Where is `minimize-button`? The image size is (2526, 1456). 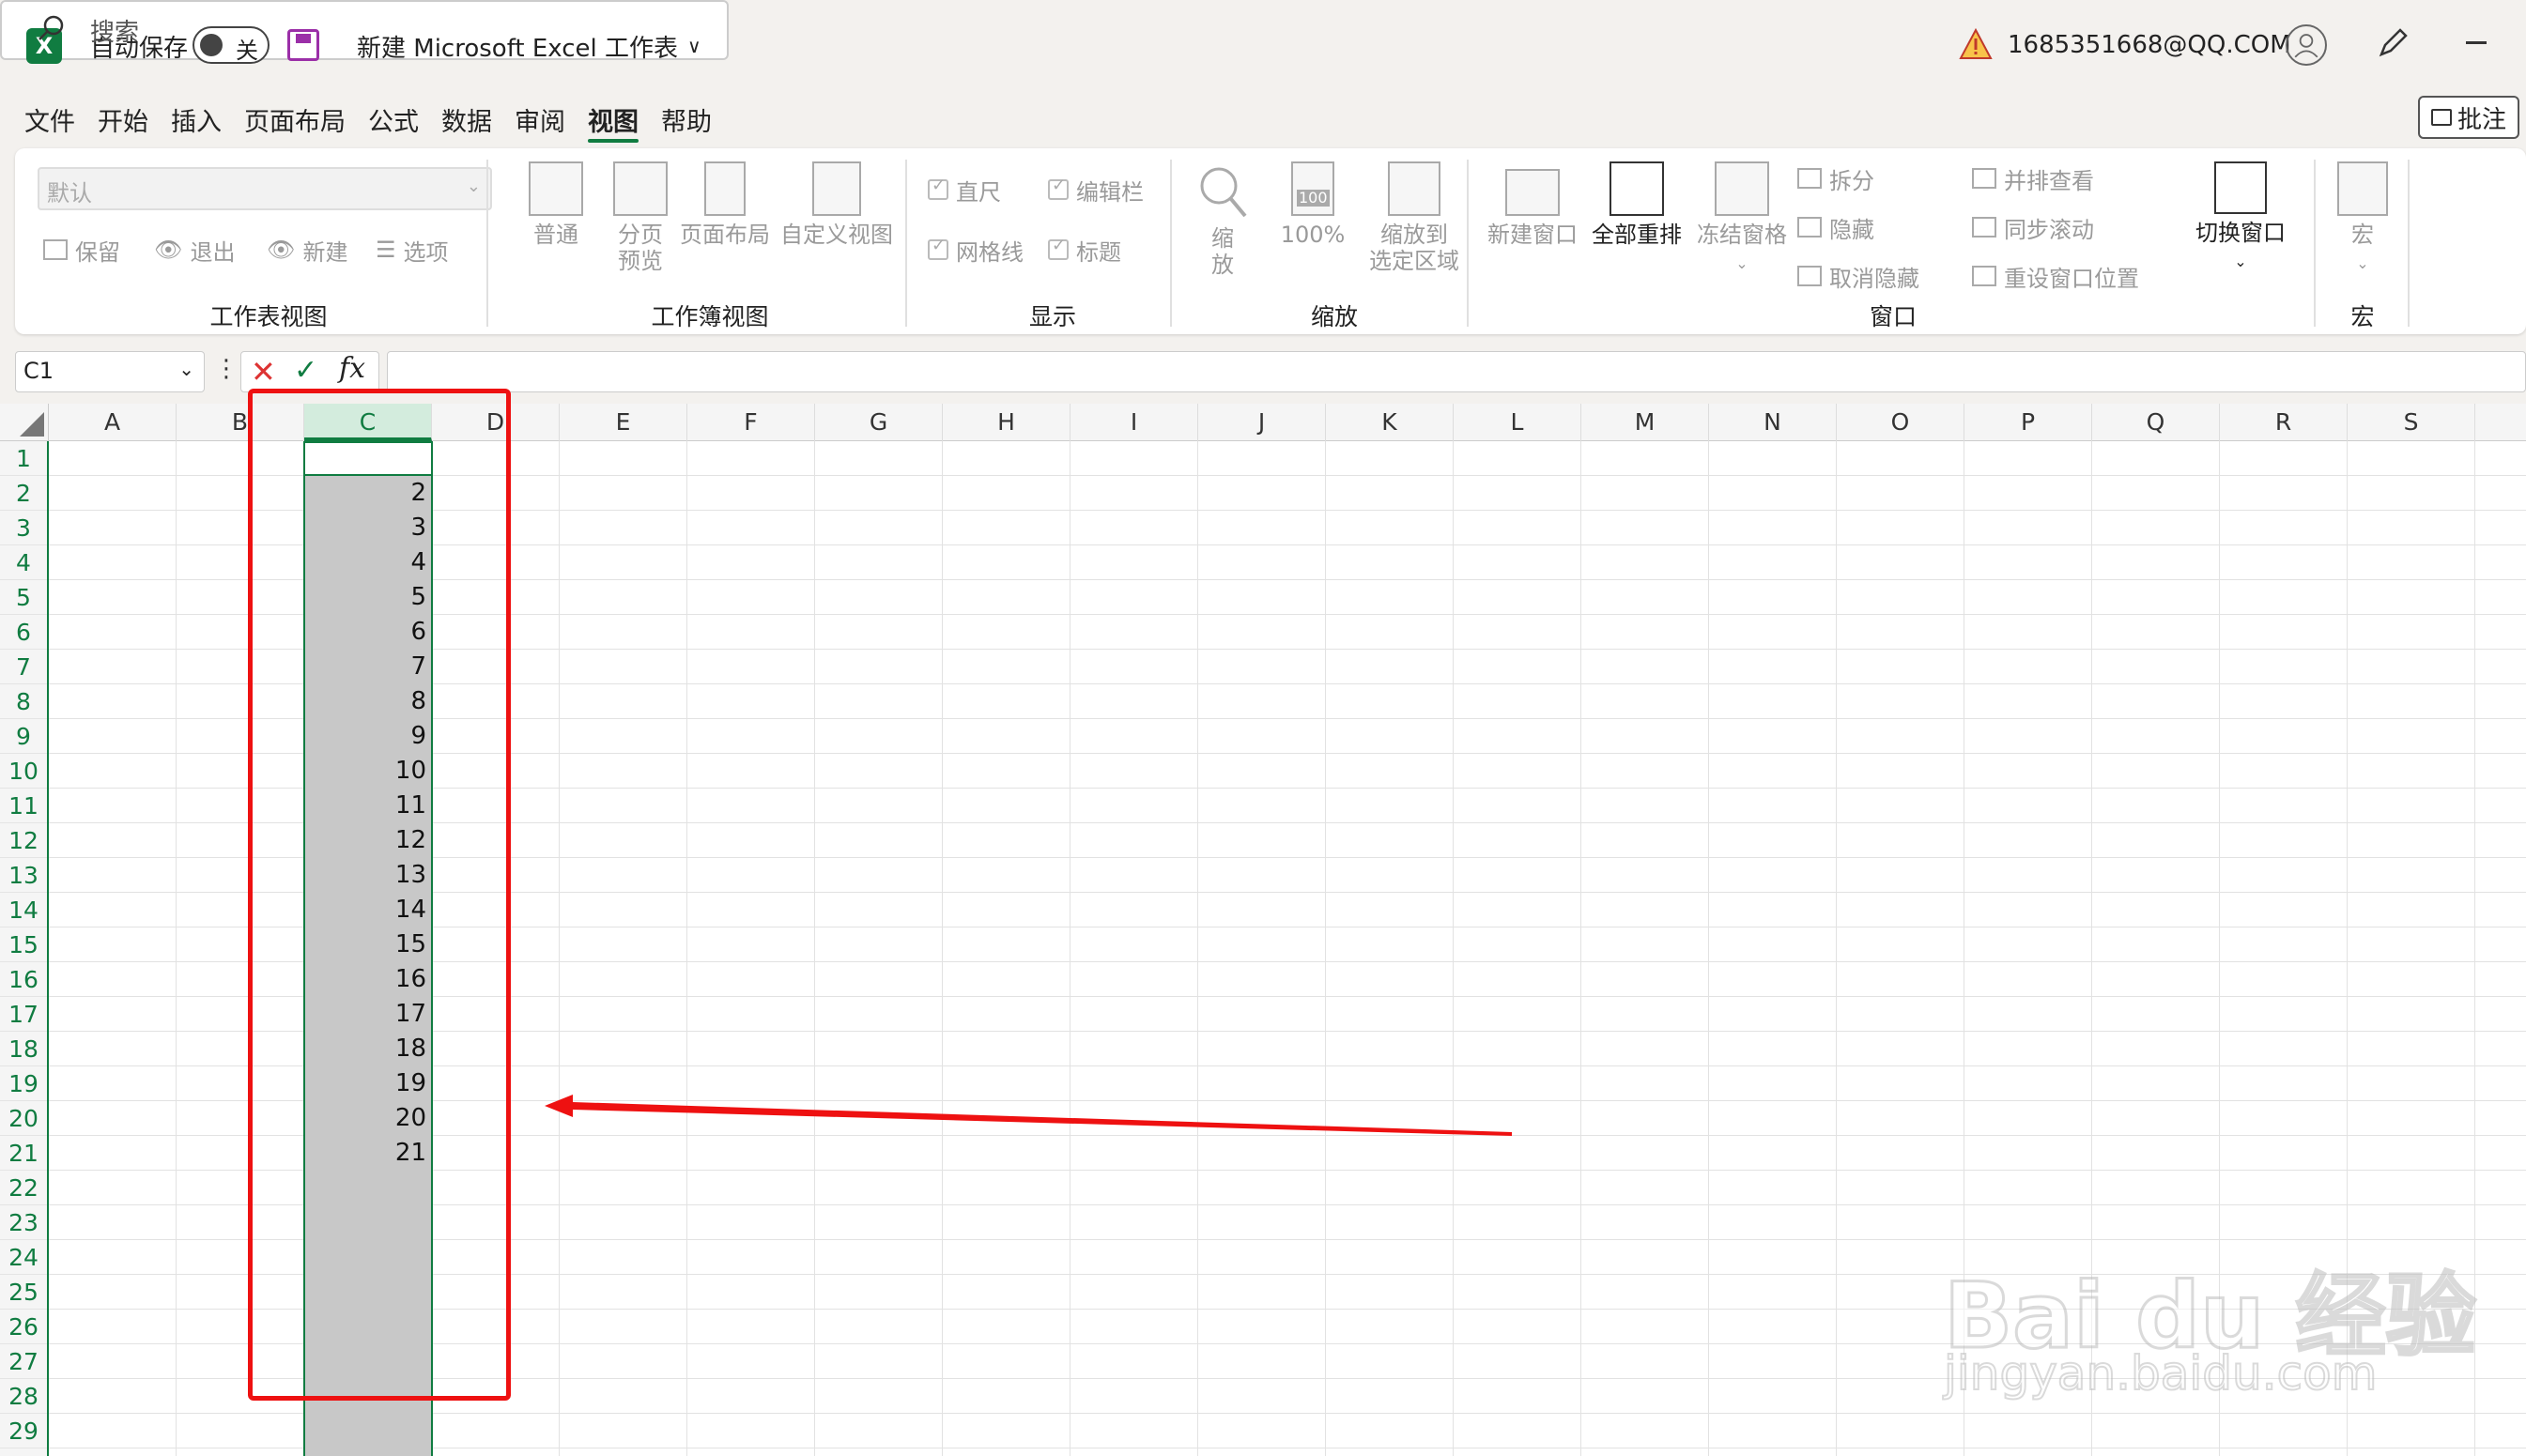 minimize-button is located at coordinates (2476, 42).